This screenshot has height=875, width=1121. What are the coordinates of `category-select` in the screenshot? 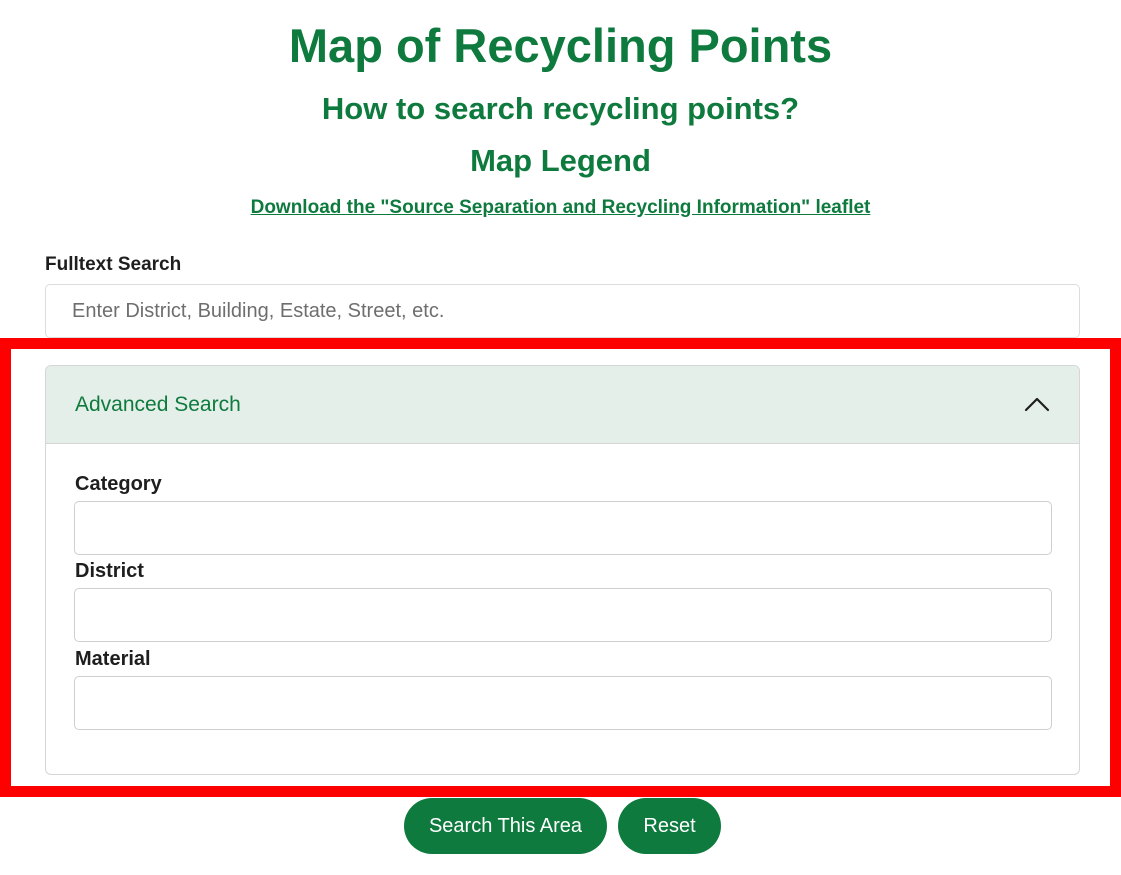 It's located at (563, 528).